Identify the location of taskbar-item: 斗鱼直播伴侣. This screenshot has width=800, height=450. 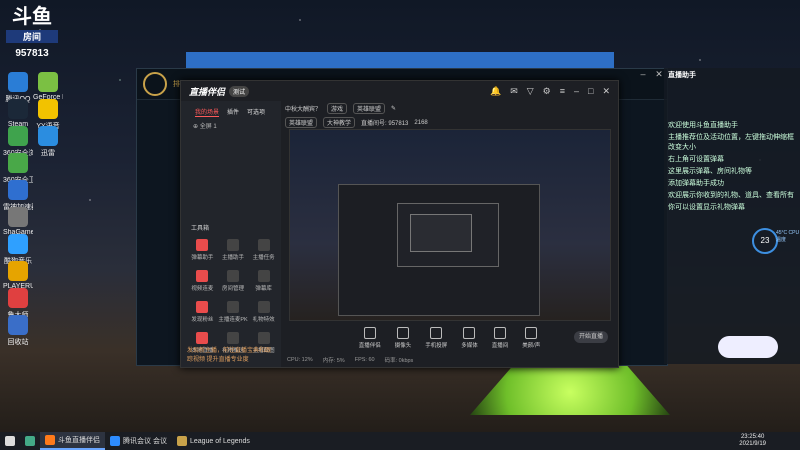
(72, 441).